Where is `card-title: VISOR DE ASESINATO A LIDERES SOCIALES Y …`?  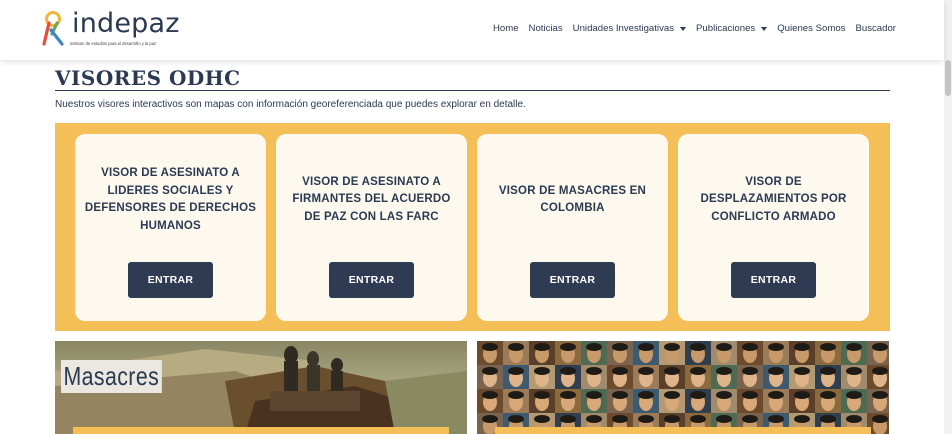 card-title: VISOR DE ASESINATO A LIDERES SOCIALES Y … is located at coordinates (170, 199).